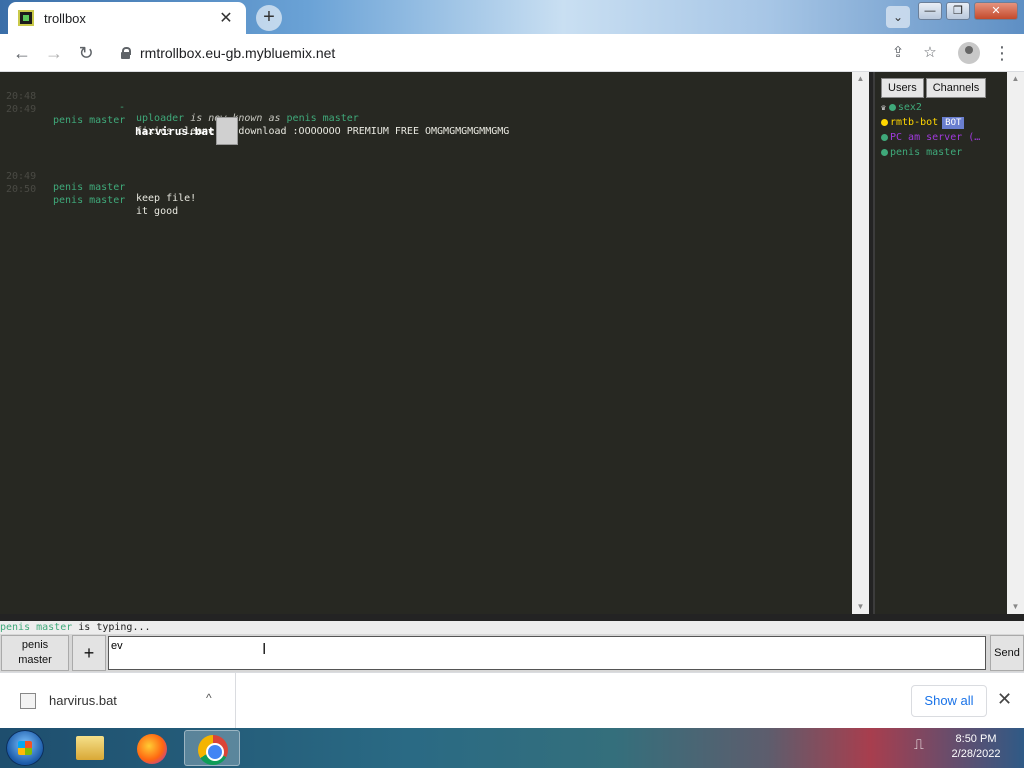 The height and width of the screenshot is (768, 1024). What do you see at coordinates (28, 701) in the screenshot?
I see `file-icon` at bounding box center [28, 701].